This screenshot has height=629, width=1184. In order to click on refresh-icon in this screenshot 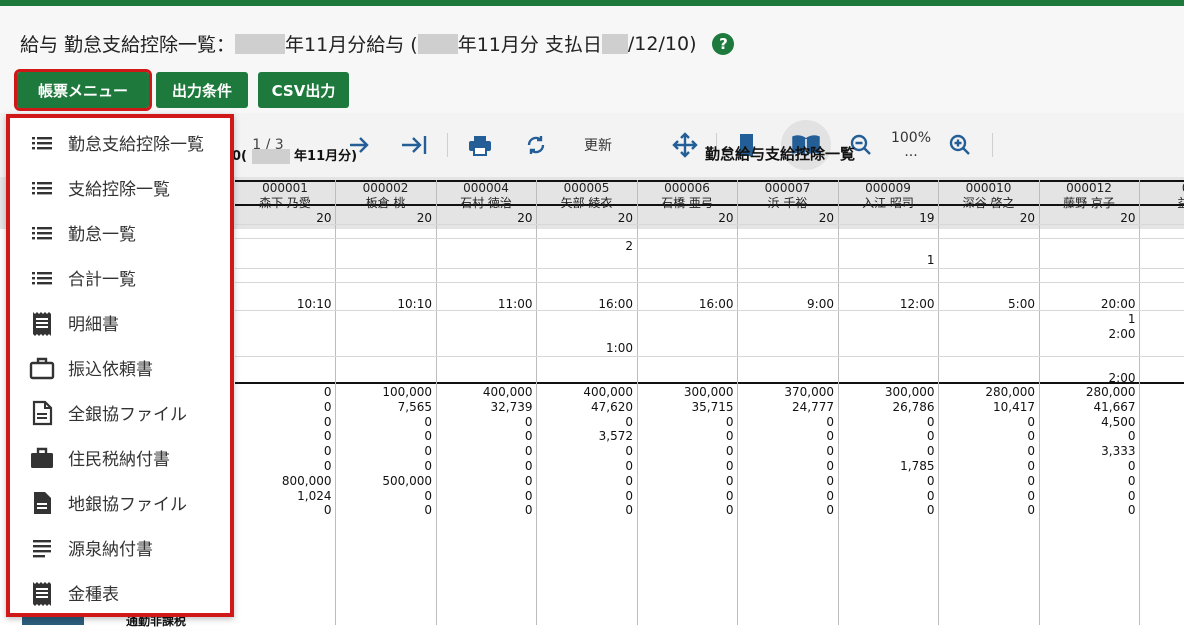, I will do `click(536, 145)`.